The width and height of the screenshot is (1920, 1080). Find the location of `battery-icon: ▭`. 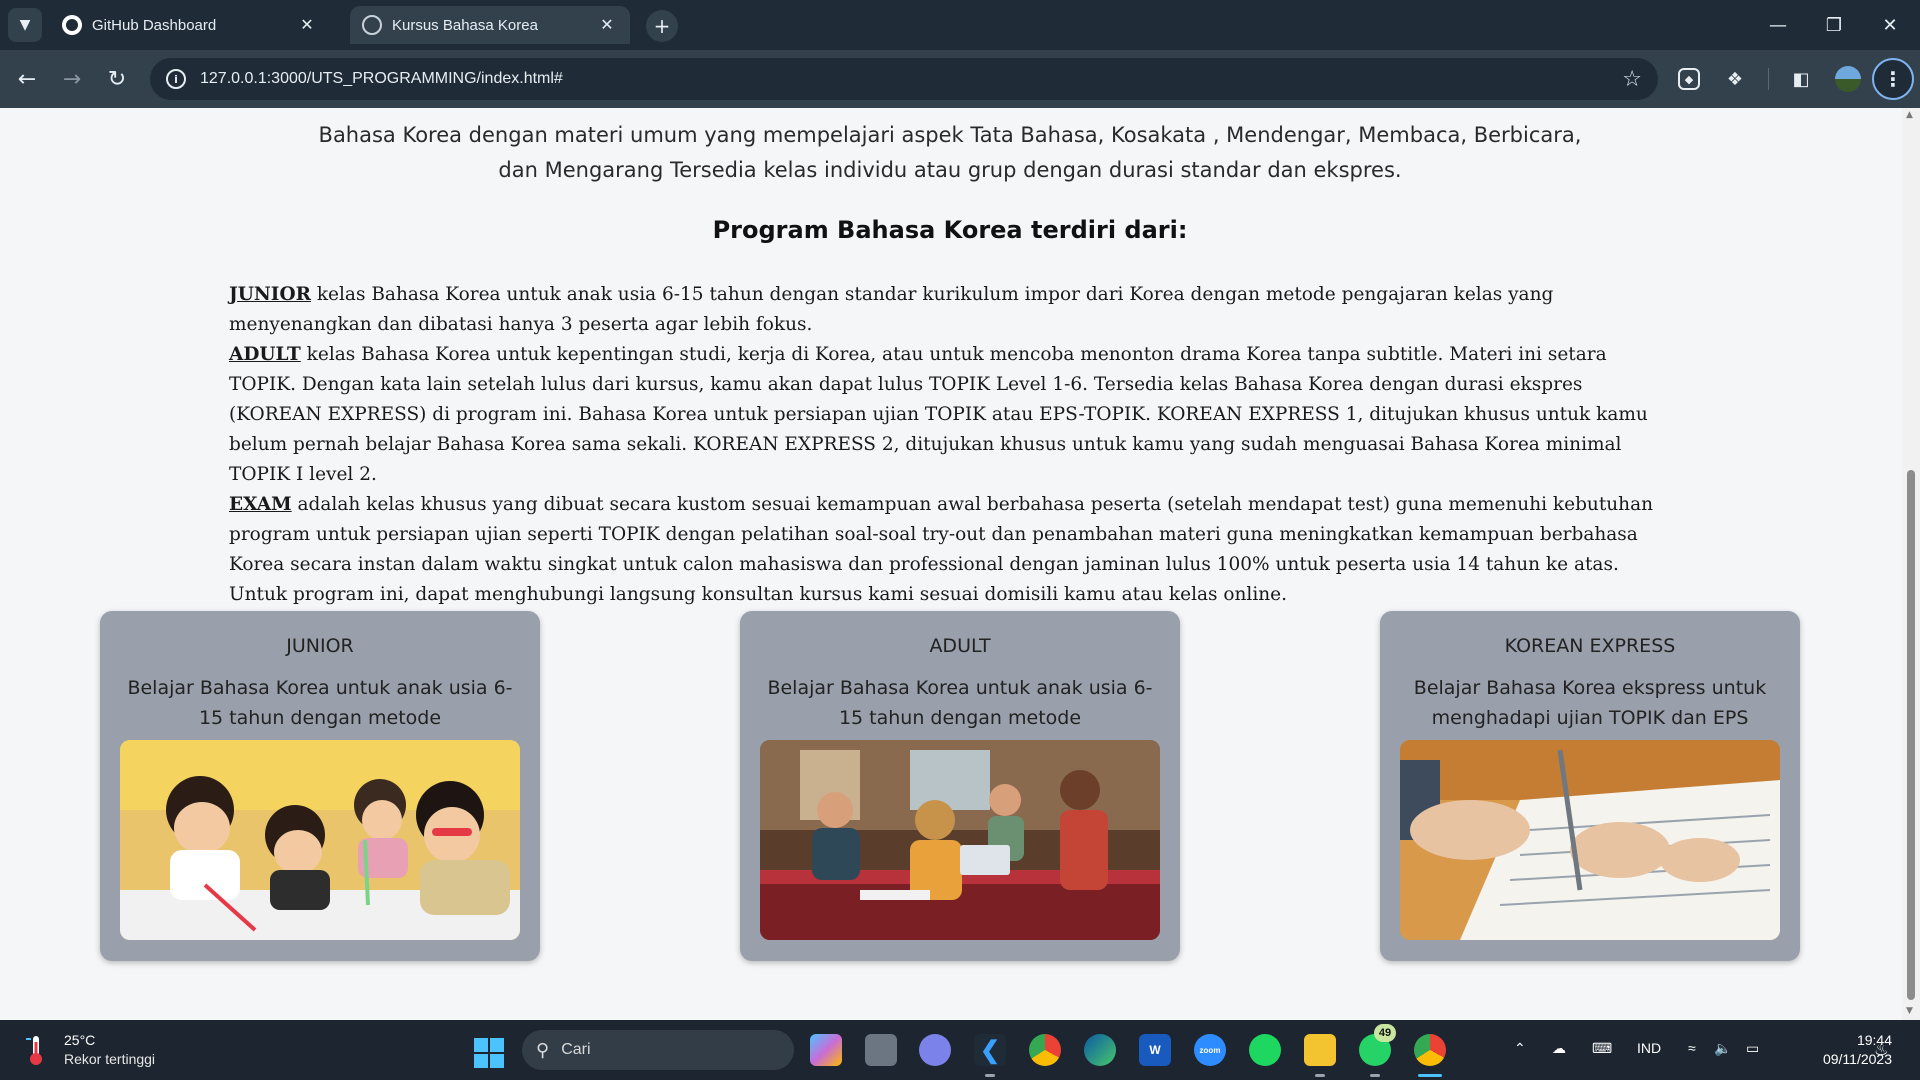

battery-icon: ▭ is located at coordinates (1752, 1048).